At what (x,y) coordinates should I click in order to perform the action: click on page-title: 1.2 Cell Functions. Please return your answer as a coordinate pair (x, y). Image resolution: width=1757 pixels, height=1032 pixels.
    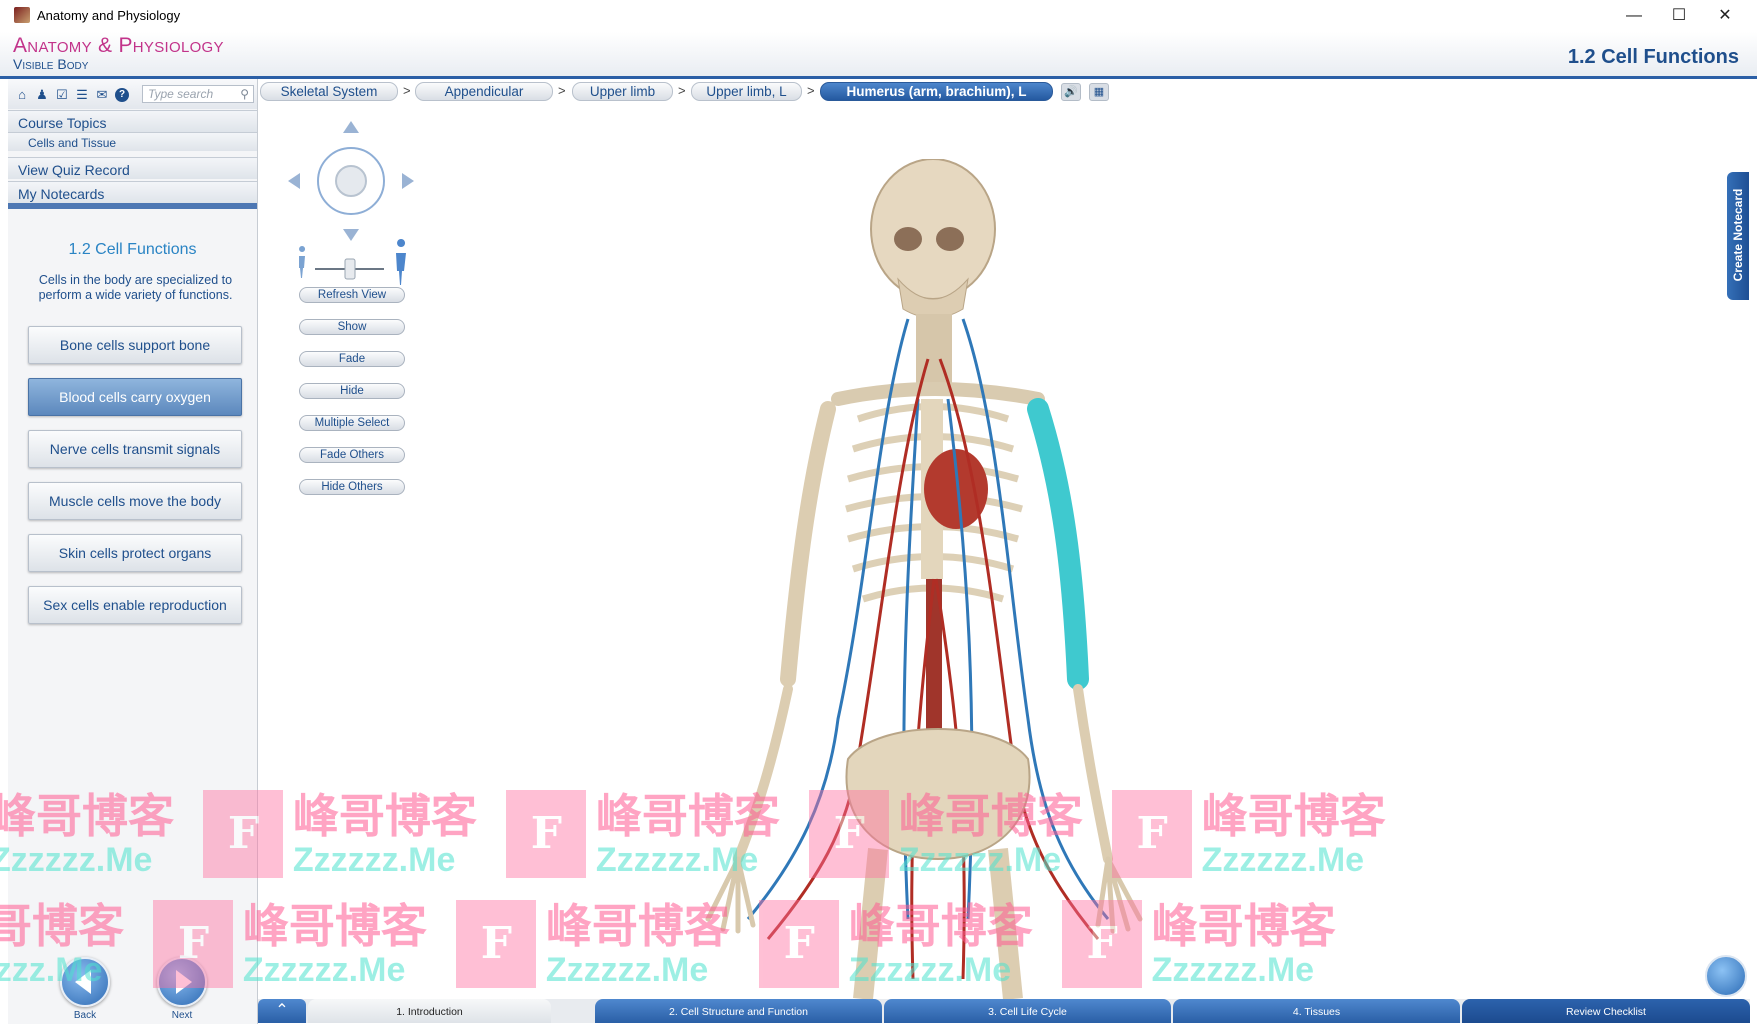
    Looking at the image, I should click on (1653, 57).